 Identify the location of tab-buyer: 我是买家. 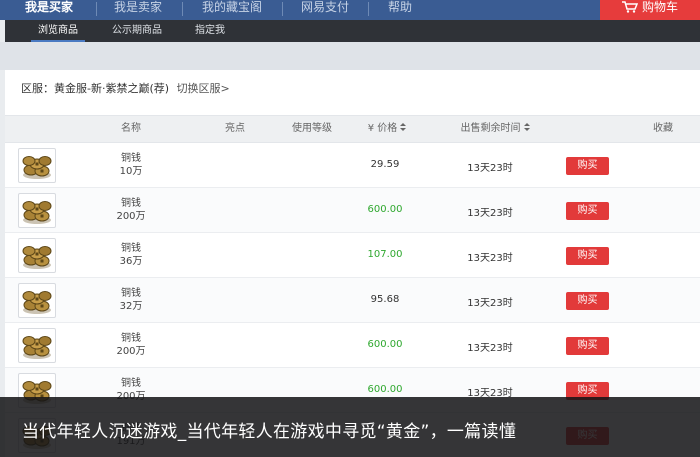
(49, 10).